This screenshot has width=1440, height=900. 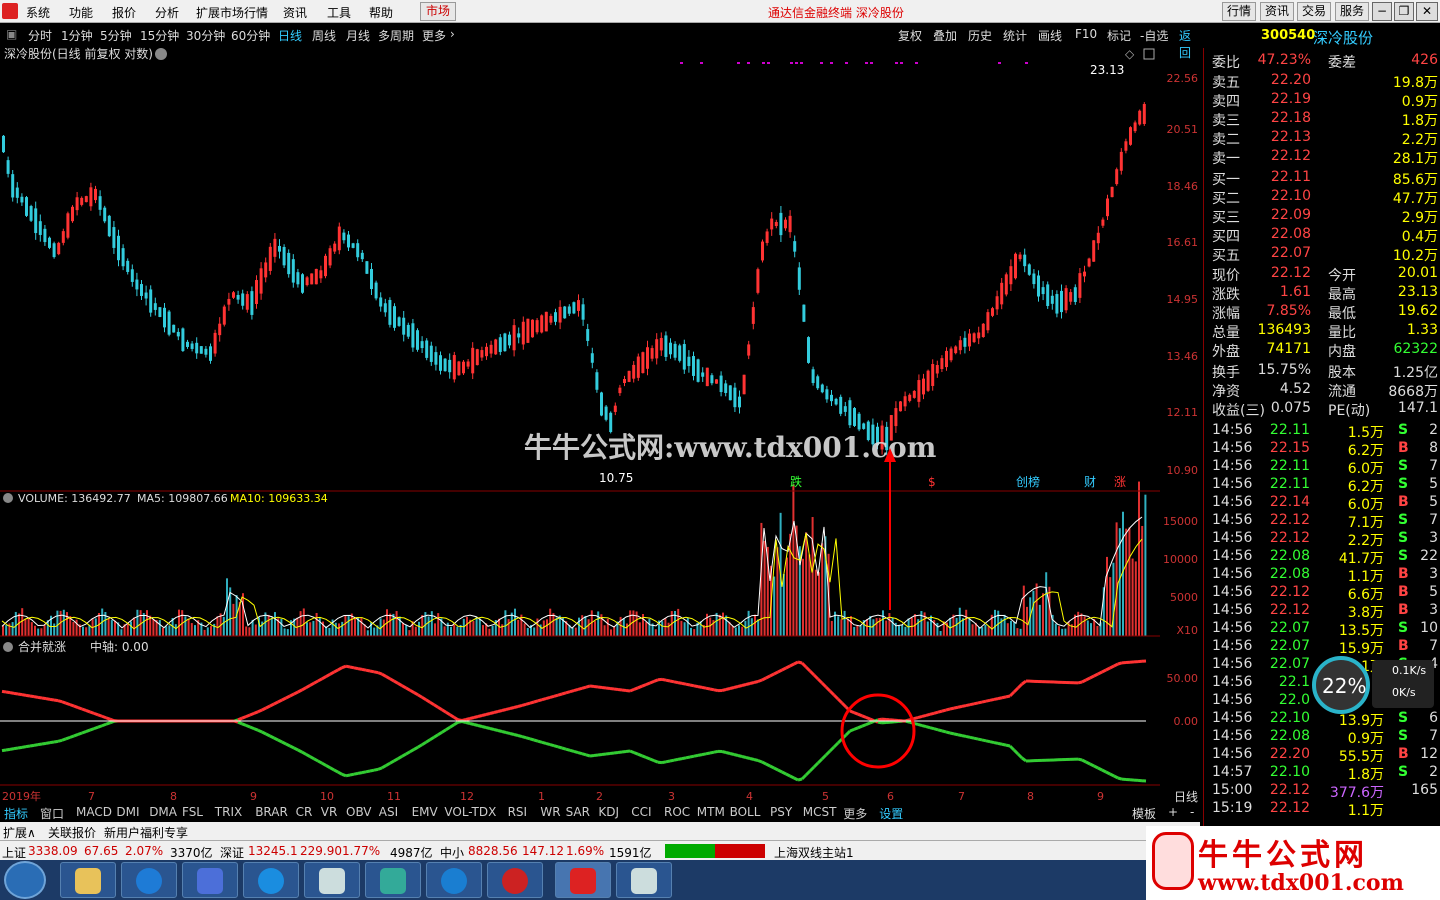 What do you see at coordinates (388, 812) in the screenshot?
I see `indicator-tab-asi: ASI` at bounding box center [388, 812].